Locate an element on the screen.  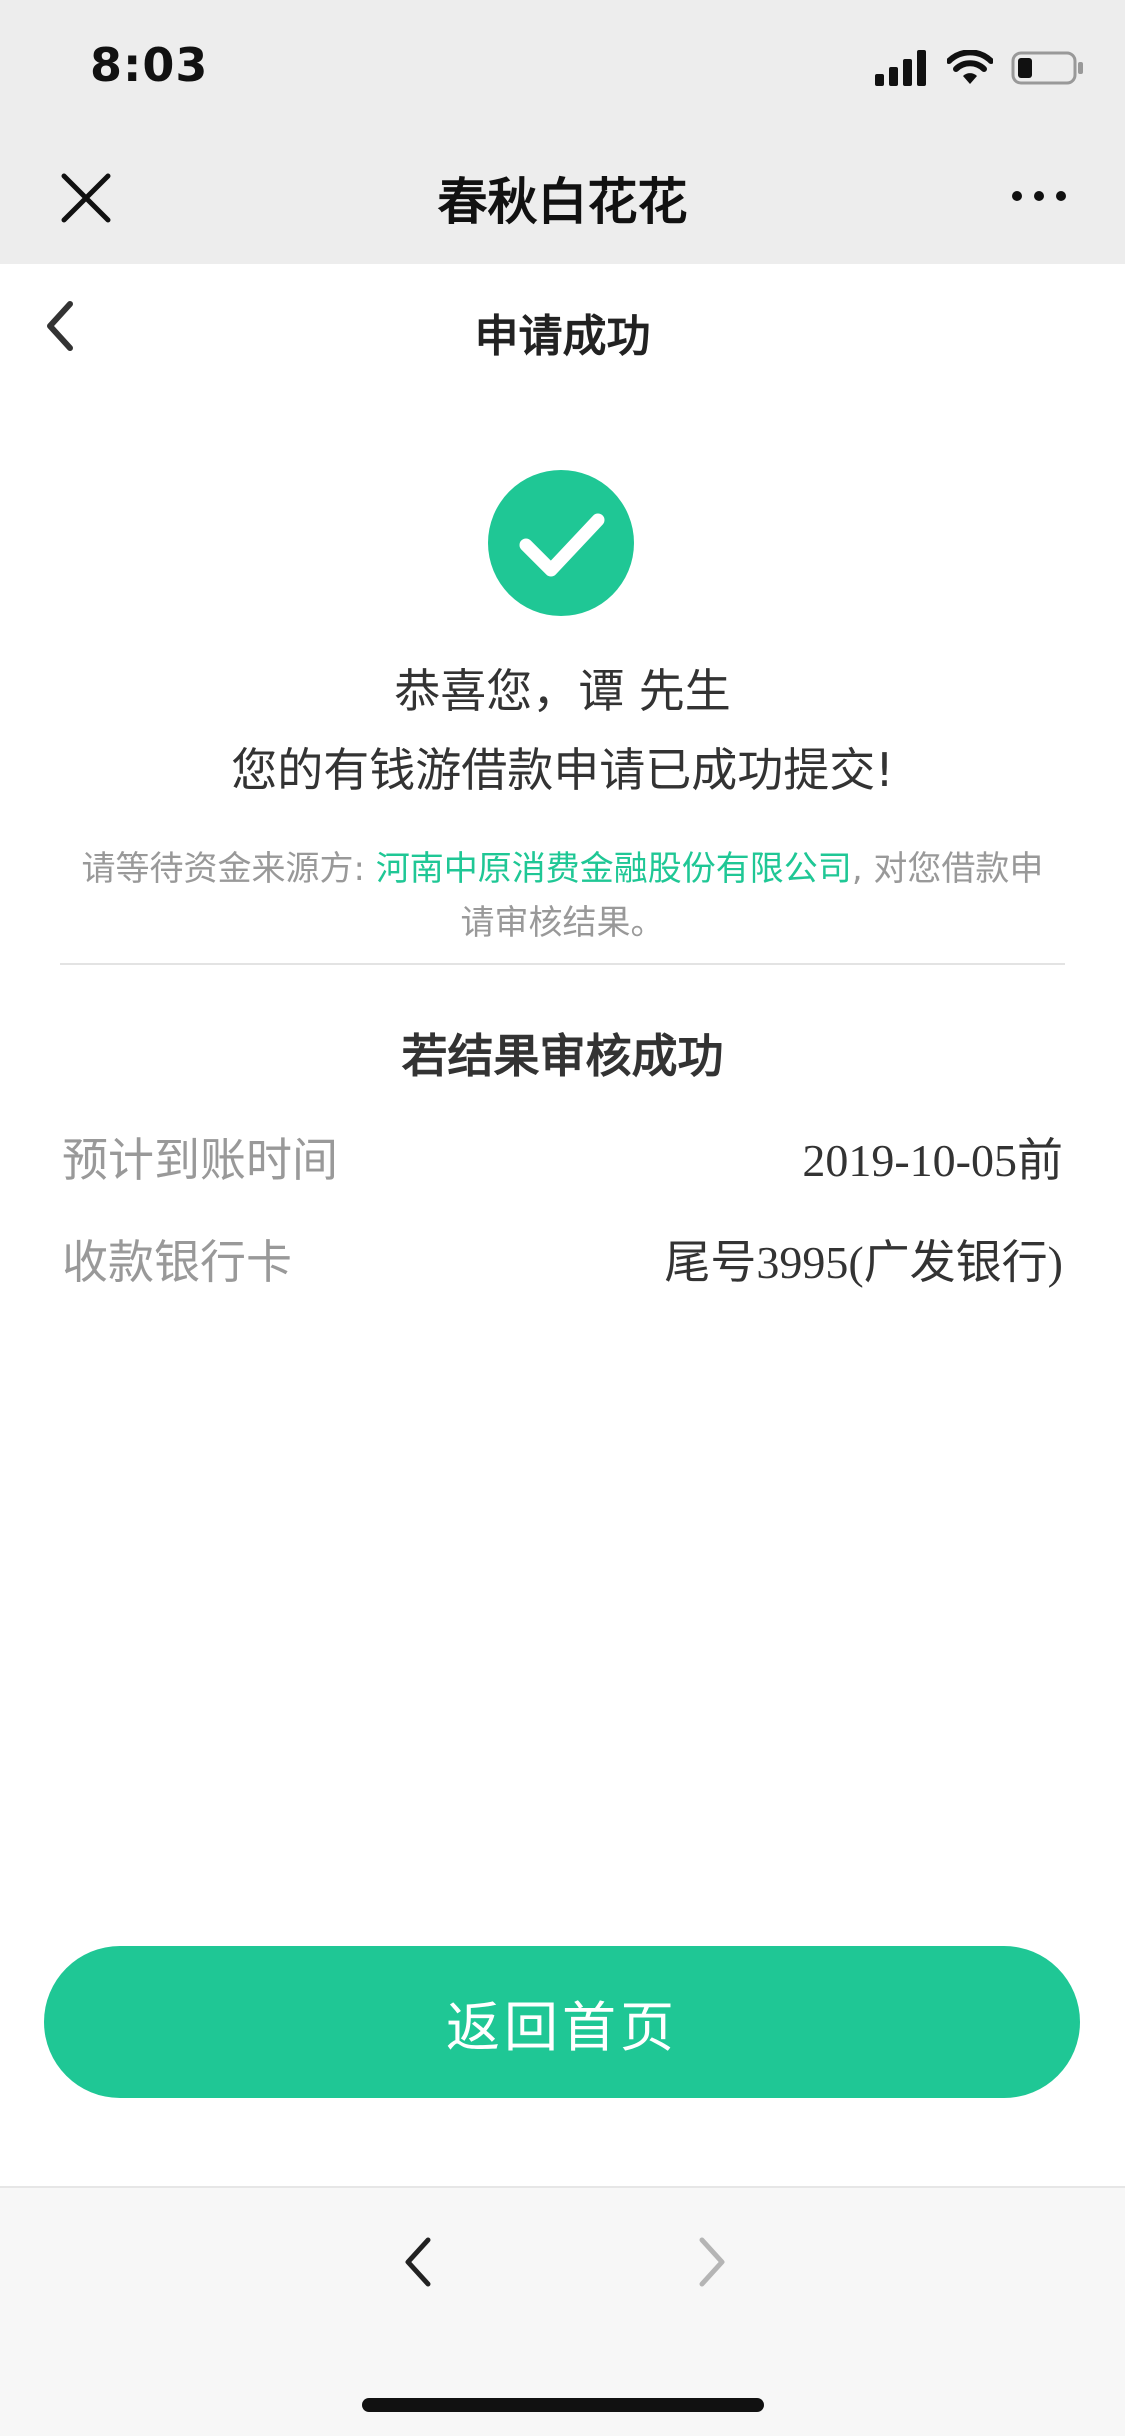
bank-card-label: 收款银行卡 is located at coordinates (177, 1262).